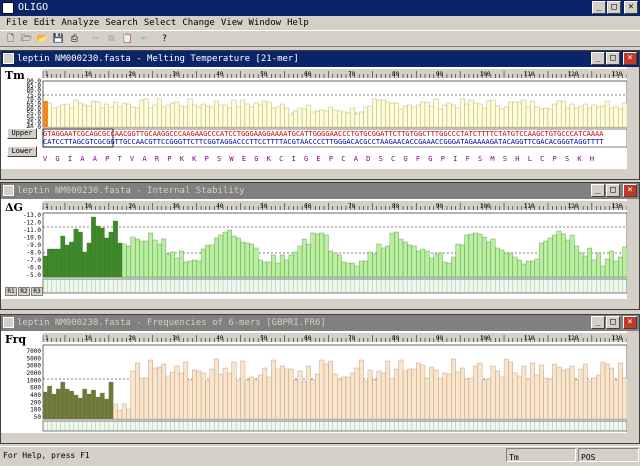 The height and width of the screenshot is (466, 640). What do you see at coordinates (22, 133) in the screenshot?
I see `upper-button: Upper` at bounding box center [22, 133].